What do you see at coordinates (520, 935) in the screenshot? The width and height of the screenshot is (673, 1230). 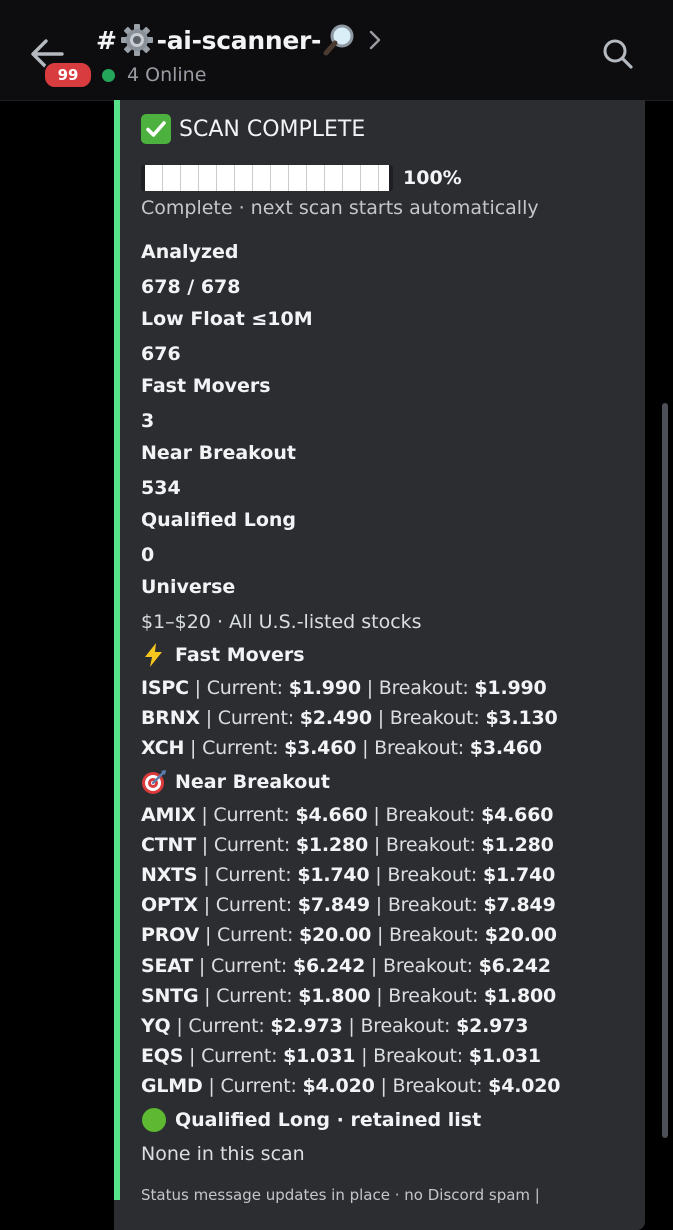 I see `breakout-price: $20.00` at bounding box center [520, 935].